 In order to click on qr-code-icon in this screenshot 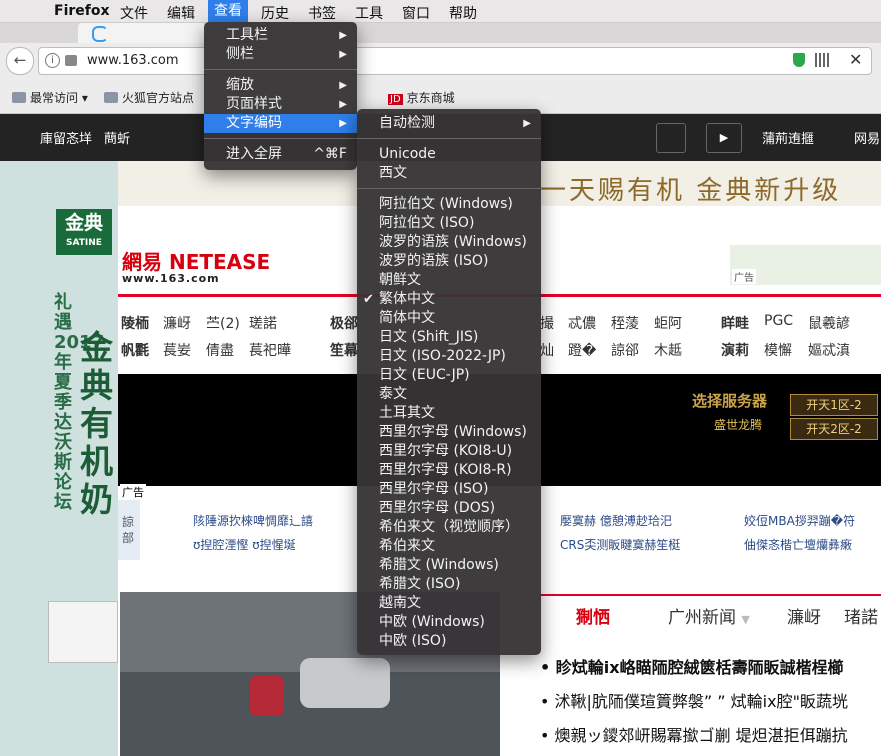, I will do `click(822, 60)`.